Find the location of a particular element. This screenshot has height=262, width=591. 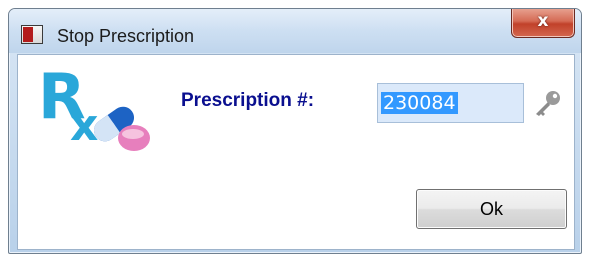

window-title: Stop Prescription is located at coordinates (126, 36).